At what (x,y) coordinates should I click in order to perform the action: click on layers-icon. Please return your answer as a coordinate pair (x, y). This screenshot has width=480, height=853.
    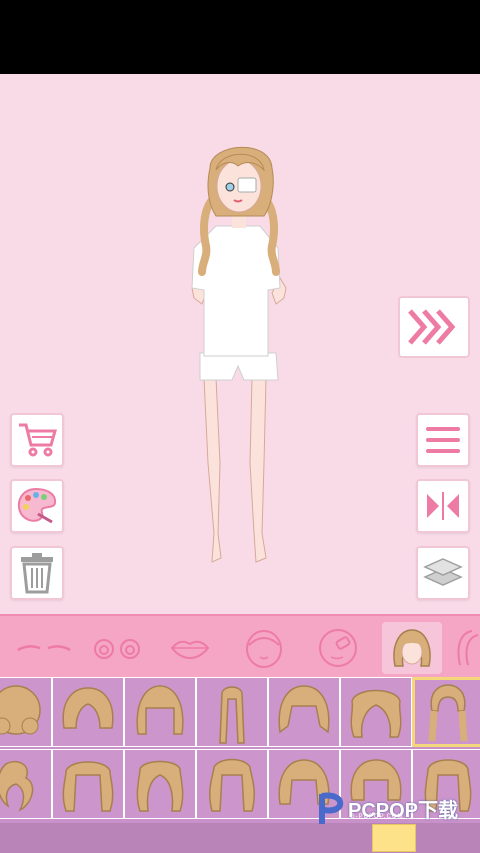
    Looking at the image, I should click on (443, 572).